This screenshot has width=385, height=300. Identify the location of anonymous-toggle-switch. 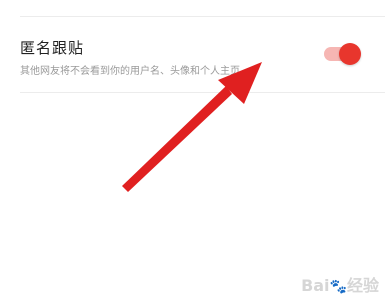
(343, 54).